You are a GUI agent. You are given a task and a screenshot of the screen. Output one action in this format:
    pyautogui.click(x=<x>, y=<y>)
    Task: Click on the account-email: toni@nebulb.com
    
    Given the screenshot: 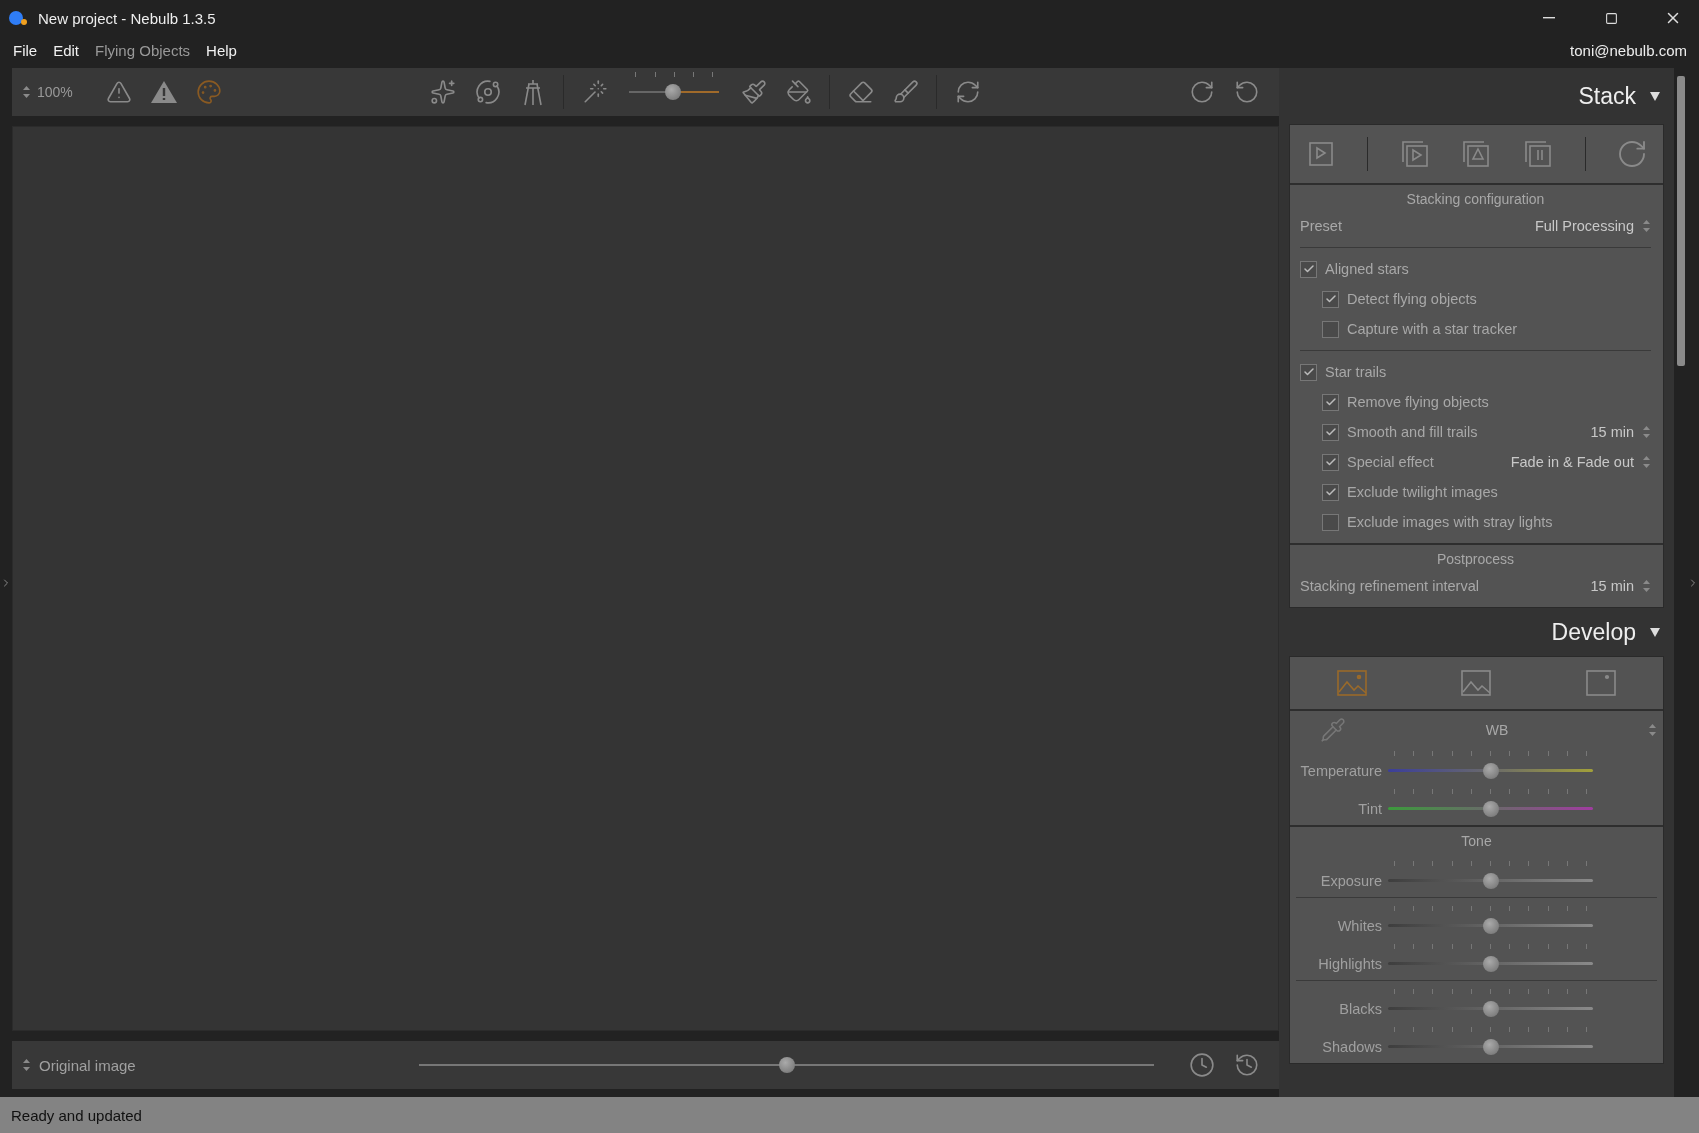 What is the action you would take?
    pyautogui.click(x=1628, y=50)
    